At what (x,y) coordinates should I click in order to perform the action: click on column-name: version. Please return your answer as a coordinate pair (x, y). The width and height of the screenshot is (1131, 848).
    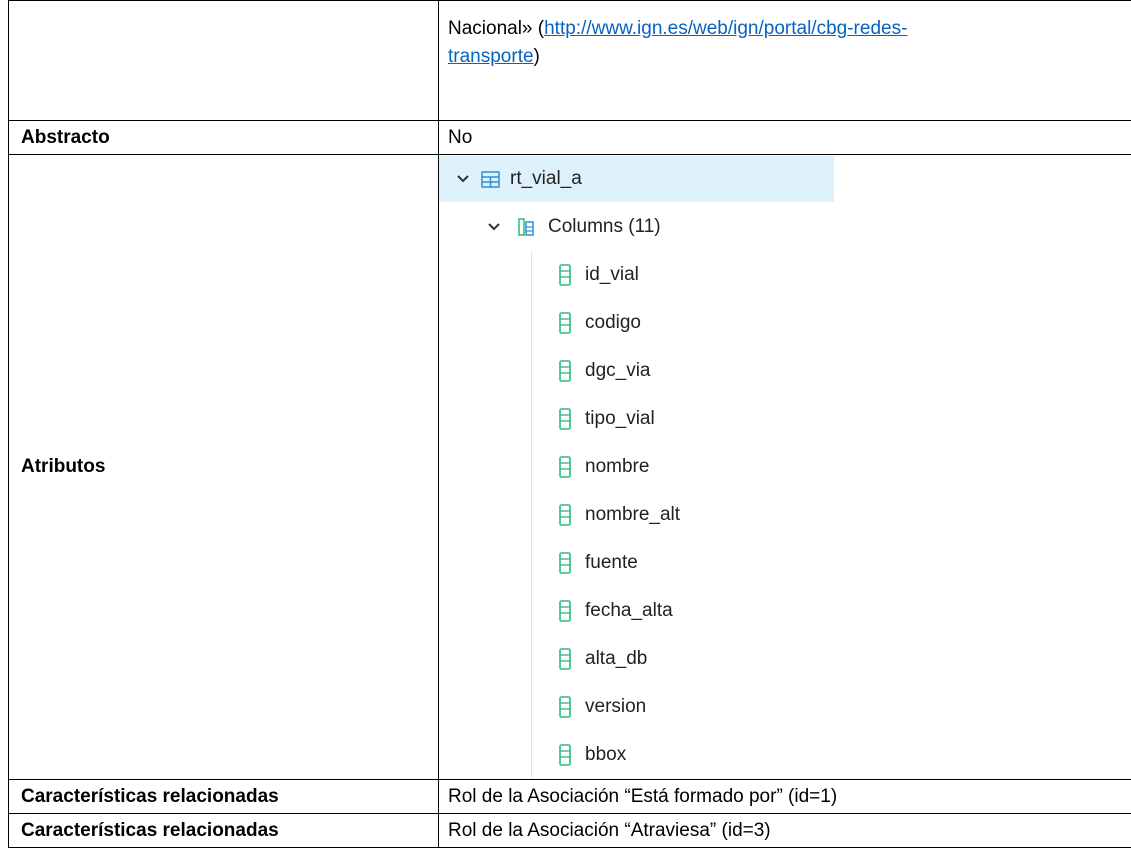
    Looking at the image, I should click on (615, 707).